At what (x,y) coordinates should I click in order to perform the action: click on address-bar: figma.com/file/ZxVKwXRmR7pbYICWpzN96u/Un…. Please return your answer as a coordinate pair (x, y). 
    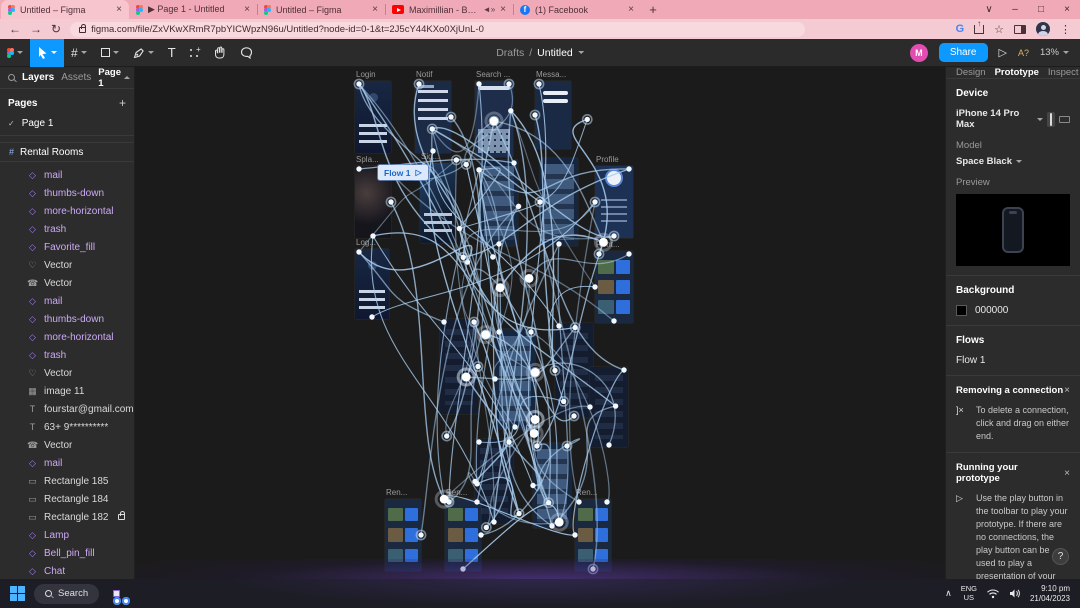
    Looking at the image, I should click on (438, 29).